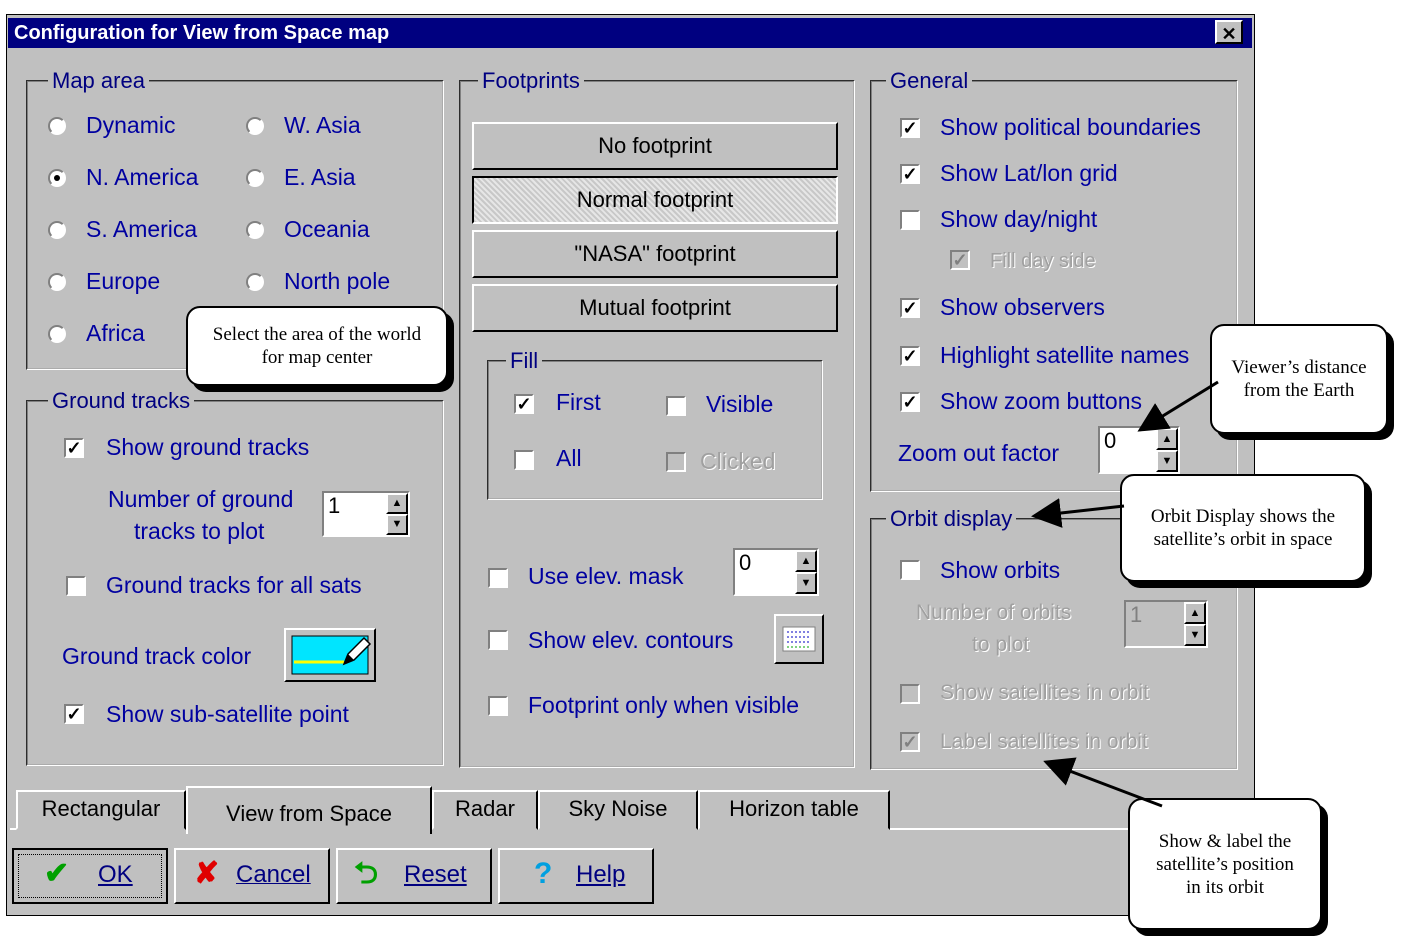  What do you see at coordinates (1103, 782) in the screenshot?
I see `arrow-show-label` at bounding box center [1103, 782].